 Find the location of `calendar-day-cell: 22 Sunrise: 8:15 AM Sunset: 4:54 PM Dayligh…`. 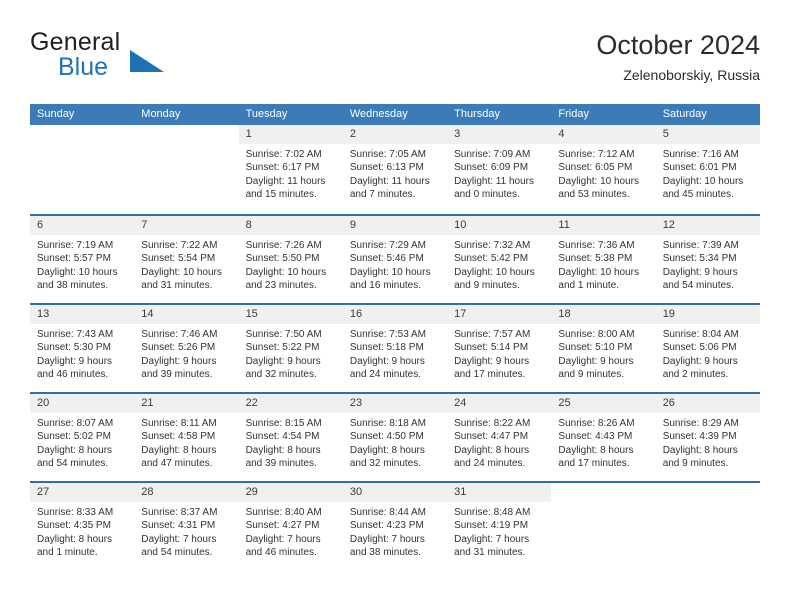

calendar-day-cell: 22 Sunrise: 8:15 AM Sunset: 4:54 PM Dayligh… is located at coordinates (290, 437).